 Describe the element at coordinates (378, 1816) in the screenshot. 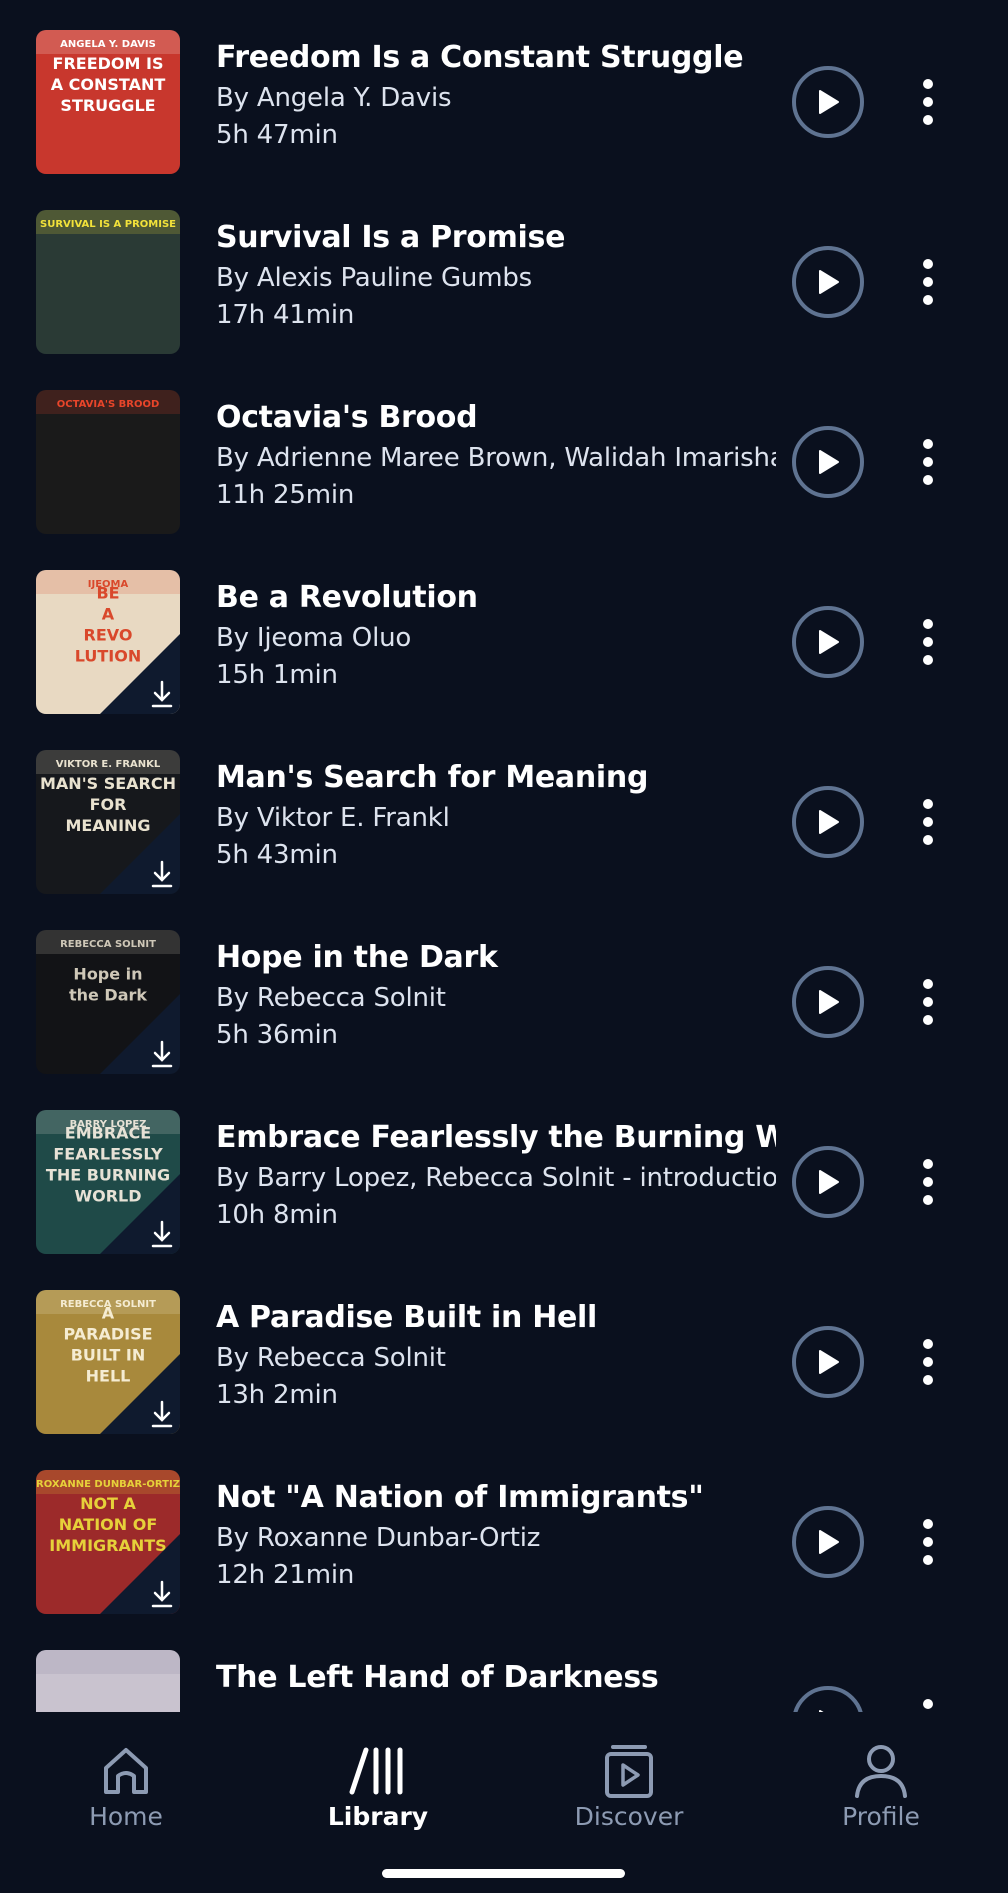

I see `nav-library-label: Library` at that location.